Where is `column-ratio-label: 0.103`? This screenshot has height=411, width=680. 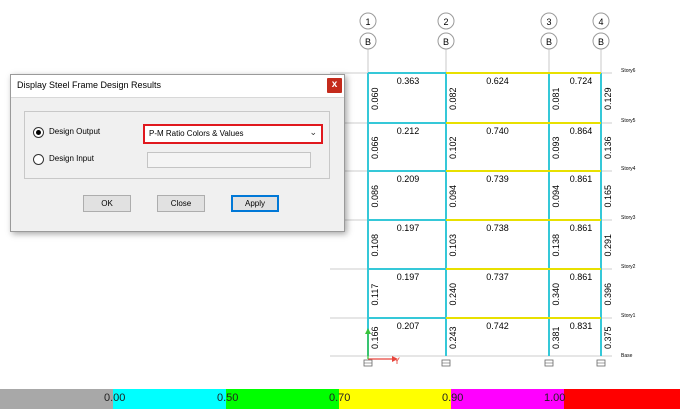 column-ratio-label: 0.103 is located at coordinates (453, 245).